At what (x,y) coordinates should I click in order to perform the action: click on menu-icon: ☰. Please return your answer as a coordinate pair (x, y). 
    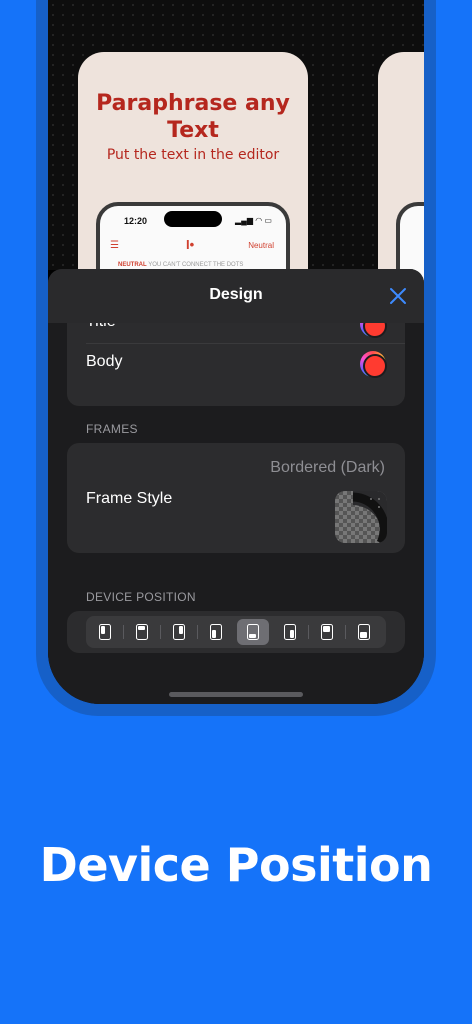
    Looking at the image, I should click on (114, 245).